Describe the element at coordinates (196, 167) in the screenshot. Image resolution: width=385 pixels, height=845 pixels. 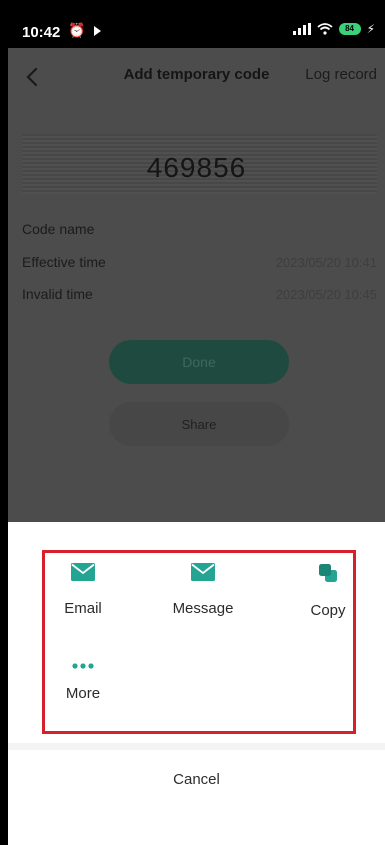
I see `temporary-code-value: 469856` at that location.